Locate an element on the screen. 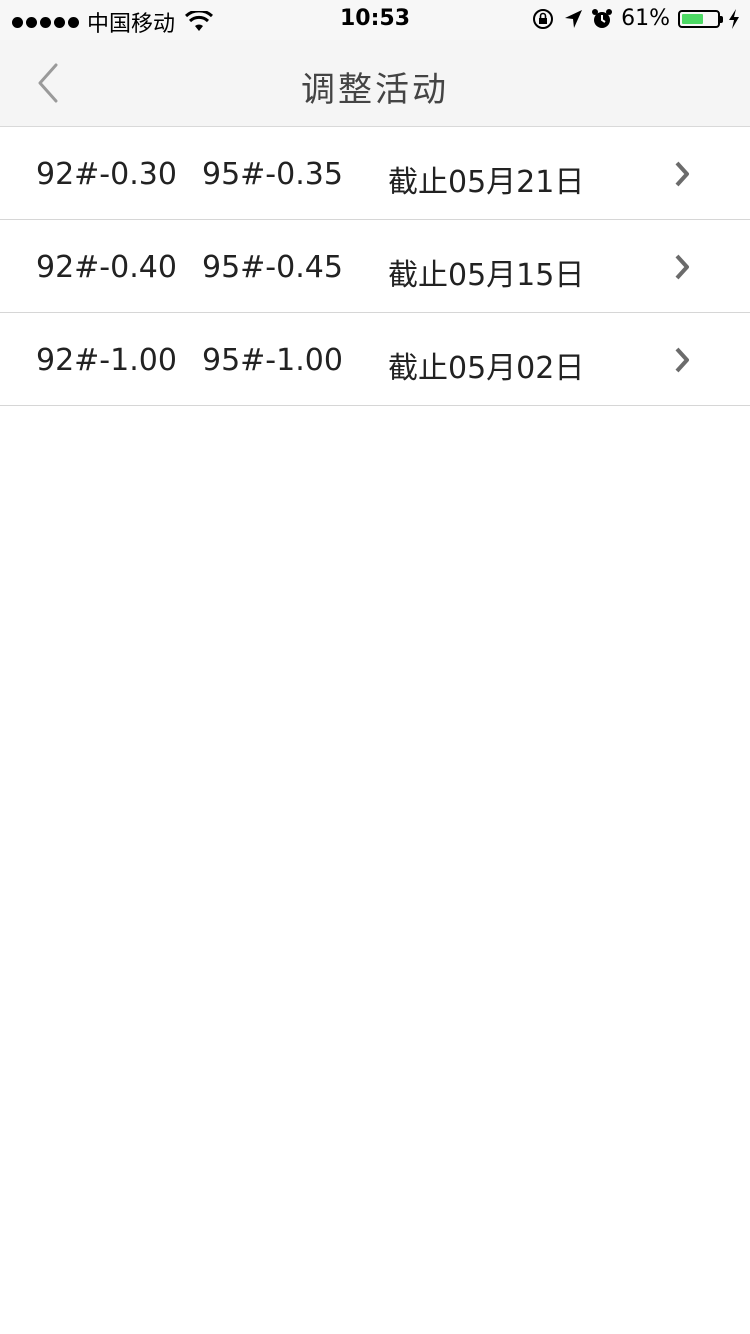 This screenshot has height=1334, width=750. deadline-label: 截止05月21日 is located at coordinates (486, 182).